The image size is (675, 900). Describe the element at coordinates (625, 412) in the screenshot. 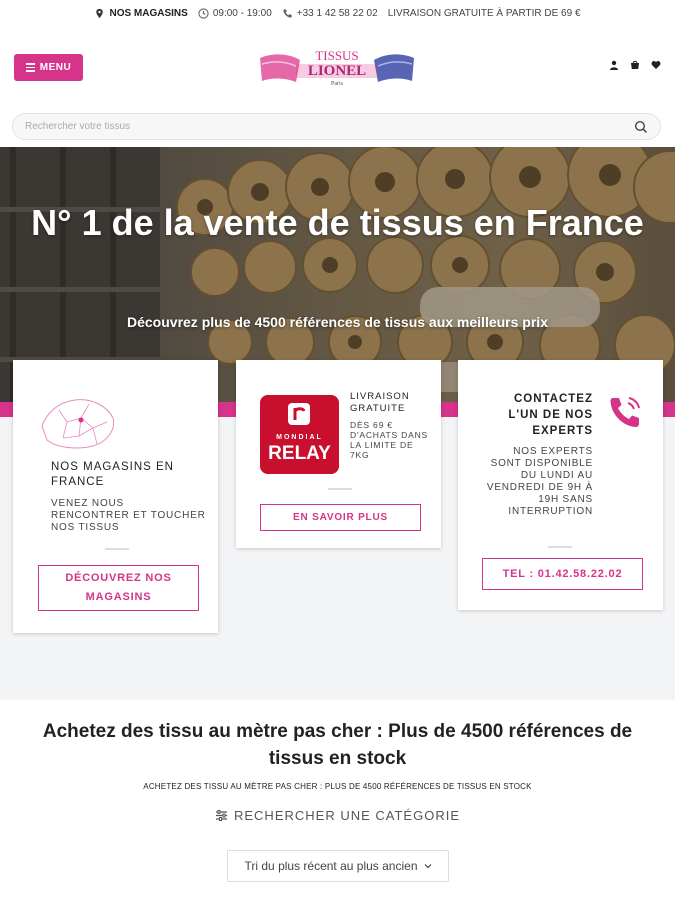

I see `phone-ringing-icon` at that location.